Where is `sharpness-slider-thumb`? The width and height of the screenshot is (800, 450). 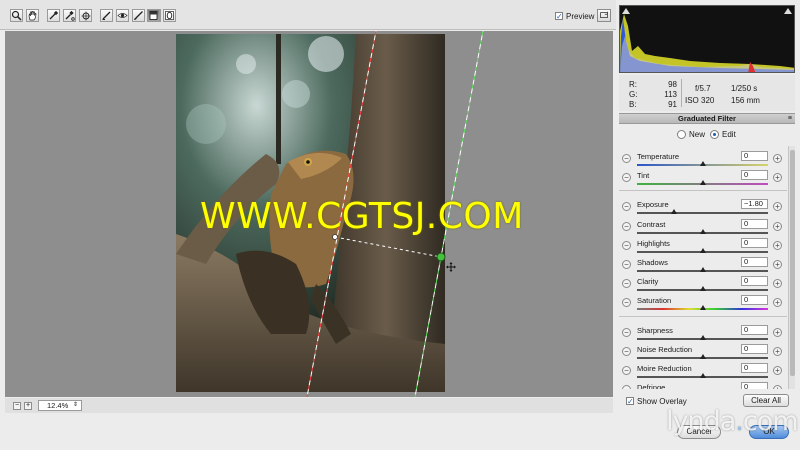
sharpness-slider-thumb is located at coordinates (702, 337).